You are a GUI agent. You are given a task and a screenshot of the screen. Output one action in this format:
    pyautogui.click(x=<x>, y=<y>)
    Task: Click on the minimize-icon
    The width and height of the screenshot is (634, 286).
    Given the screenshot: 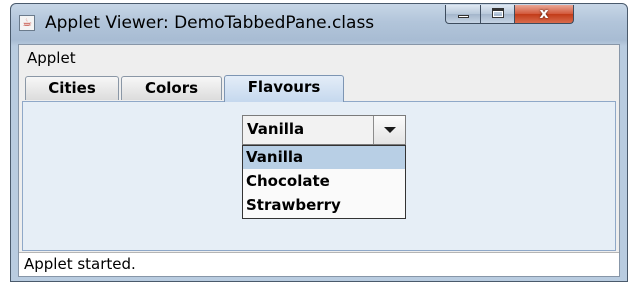 What is the action you would take?
    pyautogui.click(x=463, y=16)
    